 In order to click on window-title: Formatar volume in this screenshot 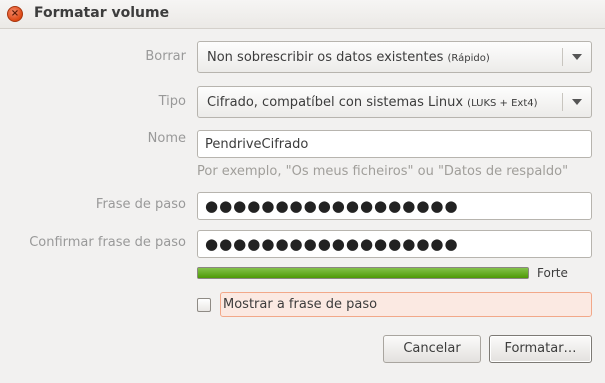, I will do `click(102, 13)`.